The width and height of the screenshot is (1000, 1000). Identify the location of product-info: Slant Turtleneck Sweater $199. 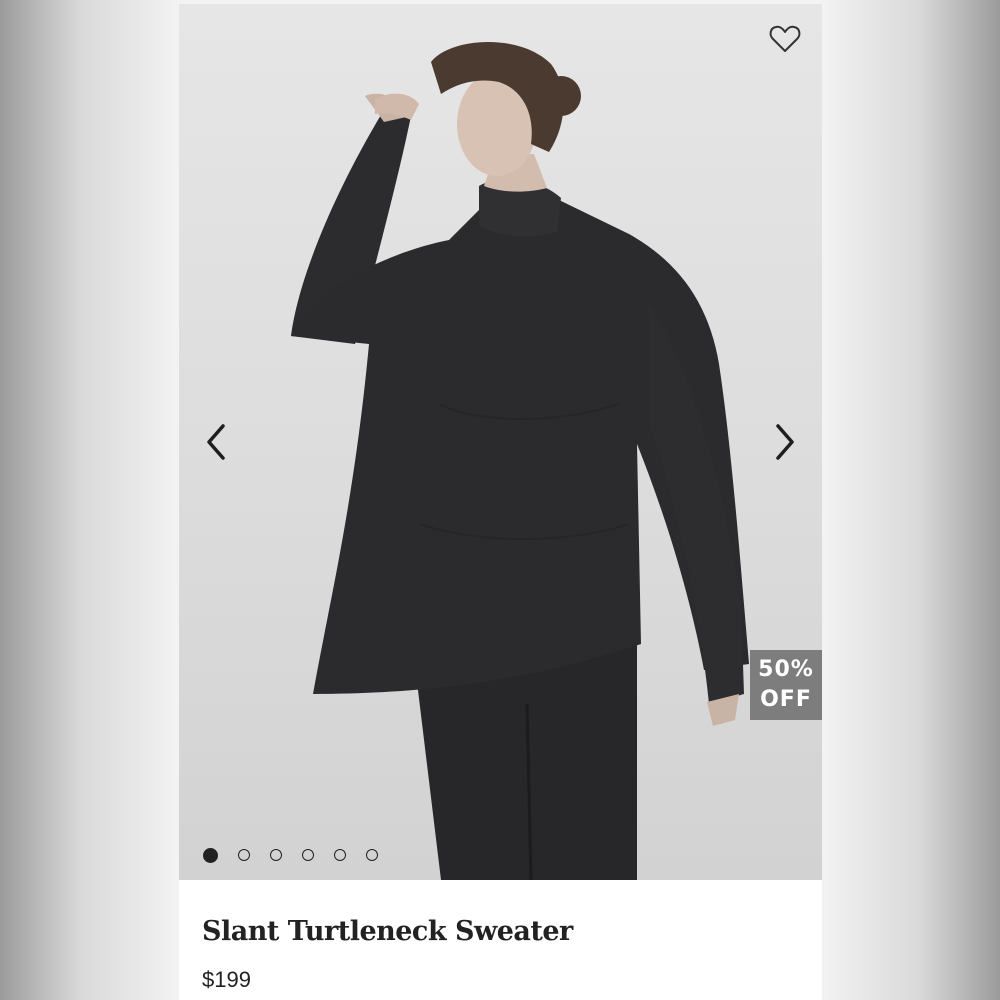
(500, 940).